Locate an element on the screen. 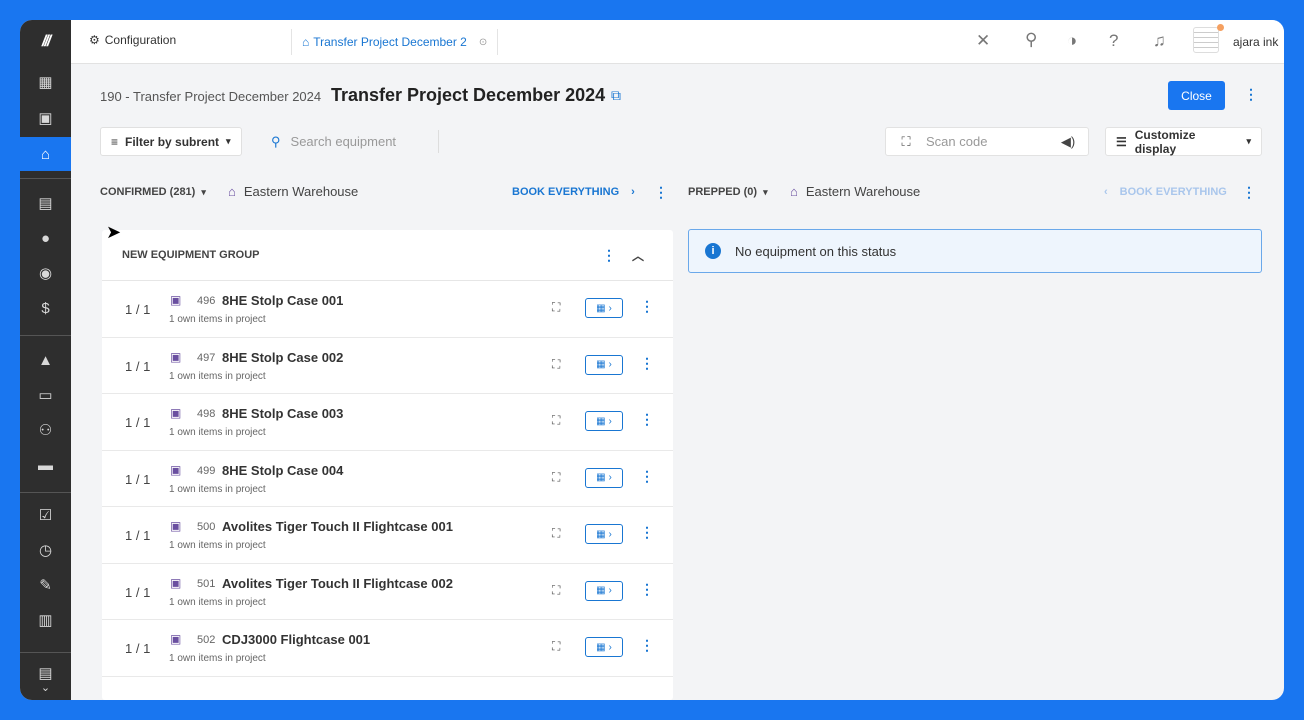 This screenshot has height=720, width=1304. confirmed-status-dropdown: CONFIRMED (281) ▾ is located at coordinates (153, 192).